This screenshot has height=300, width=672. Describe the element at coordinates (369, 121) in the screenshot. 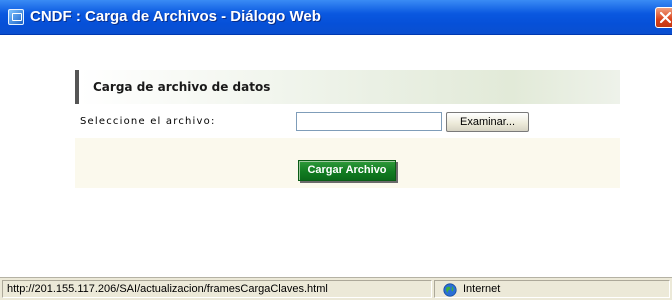

I see `file-path-input` at that location.